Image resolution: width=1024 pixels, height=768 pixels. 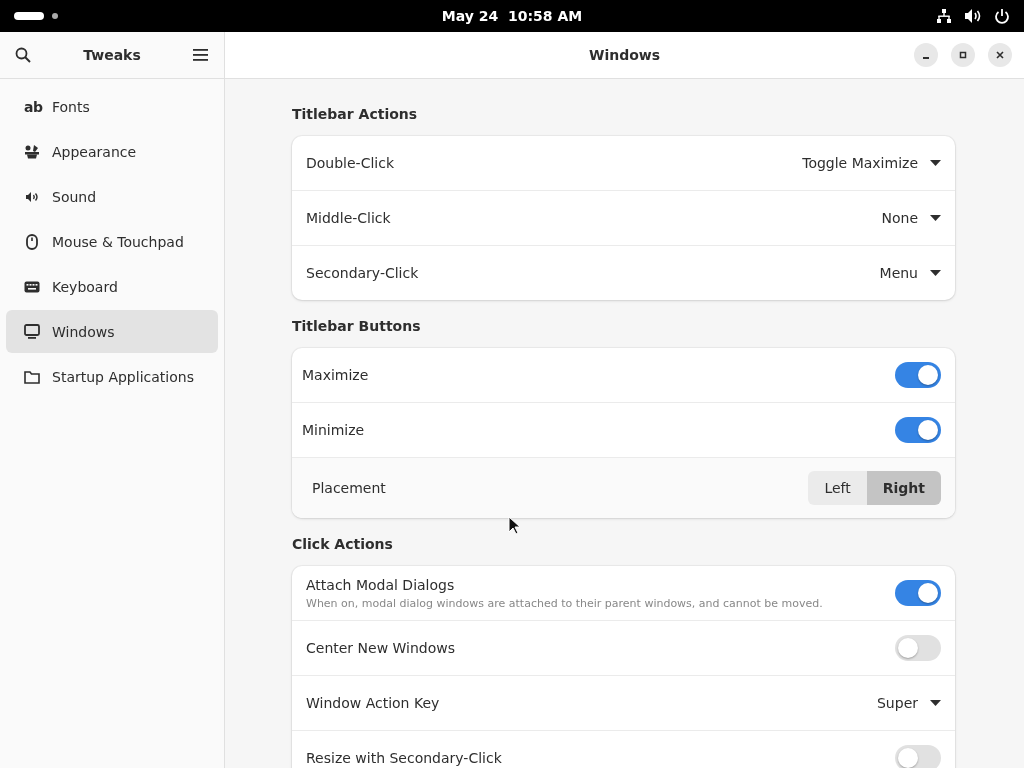 What do you see at coordinates (512, 16) in the screenshot?
I see `clock: May 24 10:58 AM` at bounding box center [512, 16].